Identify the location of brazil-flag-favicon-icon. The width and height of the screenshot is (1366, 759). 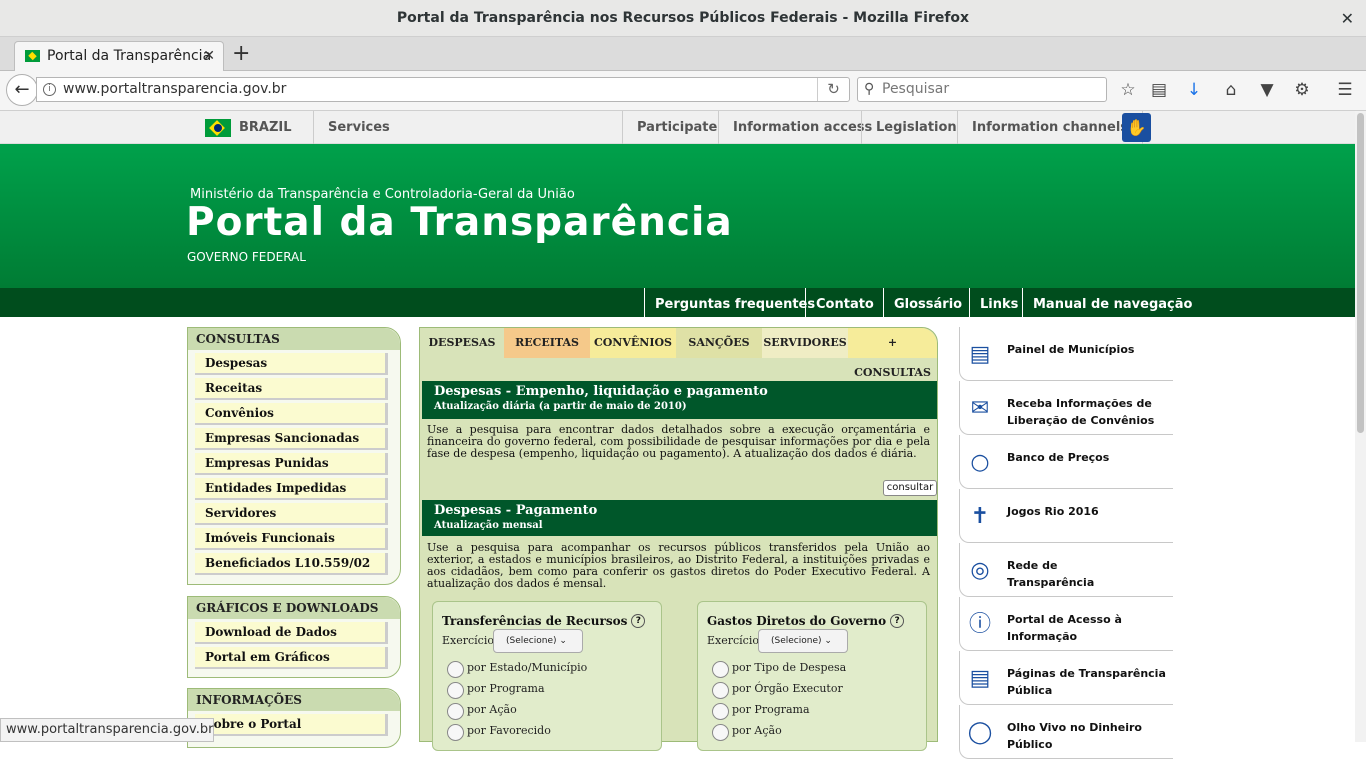
(32, 56).